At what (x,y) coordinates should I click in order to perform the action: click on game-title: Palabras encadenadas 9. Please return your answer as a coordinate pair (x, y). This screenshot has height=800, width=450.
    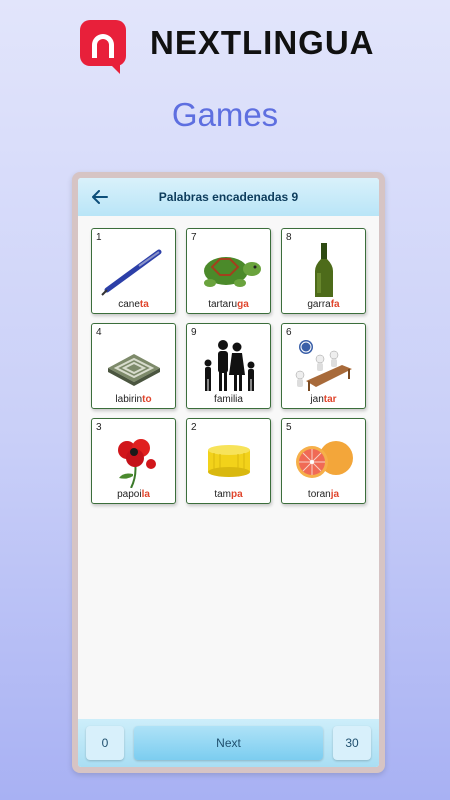
    Looking at the image, I should click on (228, 197).